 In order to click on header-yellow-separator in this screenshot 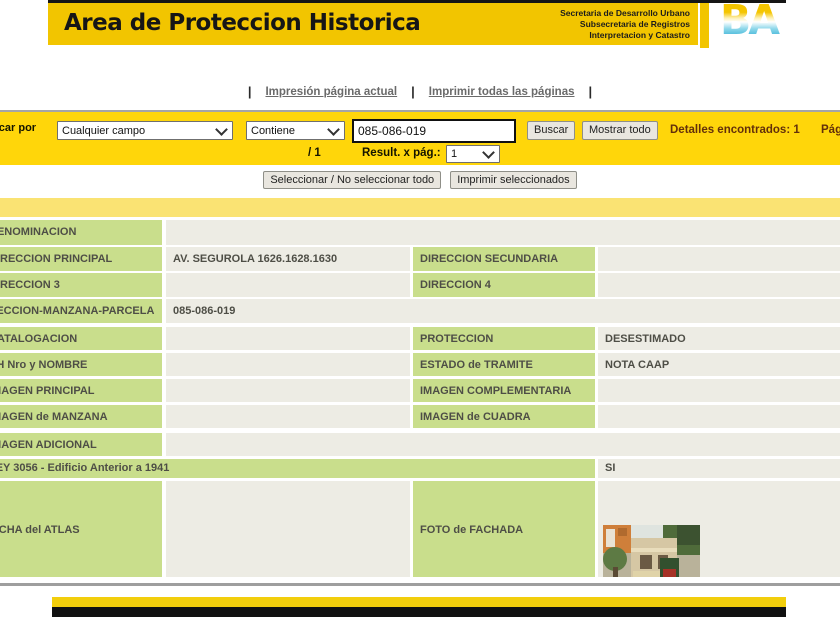, I will do `click(704, 25)`.